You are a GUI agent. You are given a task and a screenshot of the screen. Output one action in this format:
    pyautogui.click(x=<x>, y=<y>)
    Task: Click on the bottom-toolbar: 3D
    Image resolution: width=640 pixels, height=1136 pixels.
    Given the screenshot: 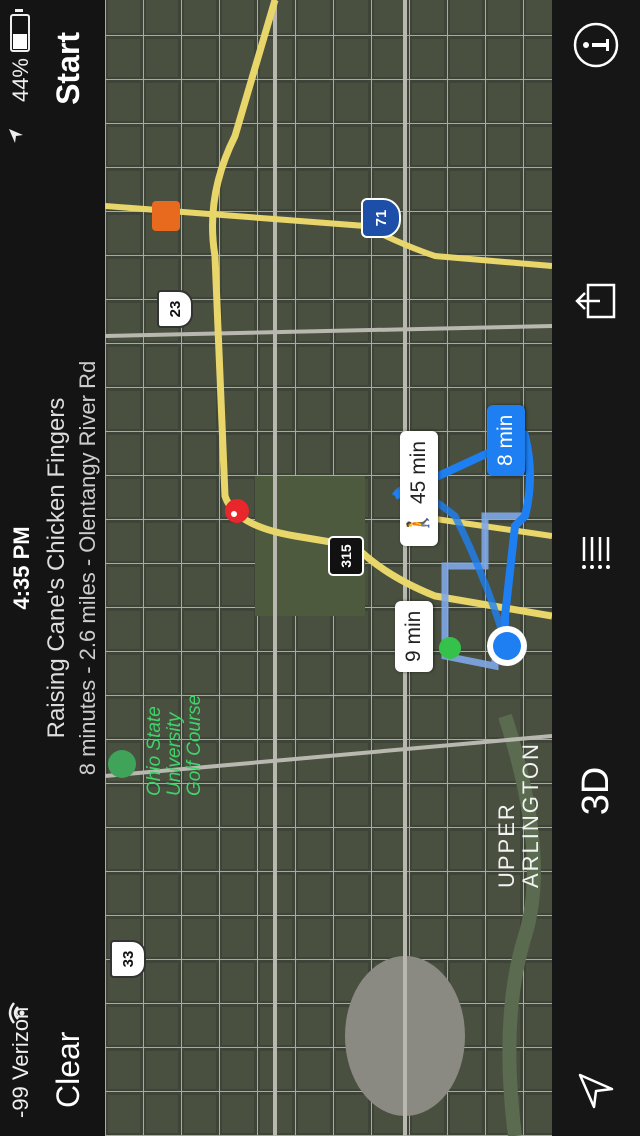 What is the action you would take?
    pyautogui.click(x=596, y=568)
    